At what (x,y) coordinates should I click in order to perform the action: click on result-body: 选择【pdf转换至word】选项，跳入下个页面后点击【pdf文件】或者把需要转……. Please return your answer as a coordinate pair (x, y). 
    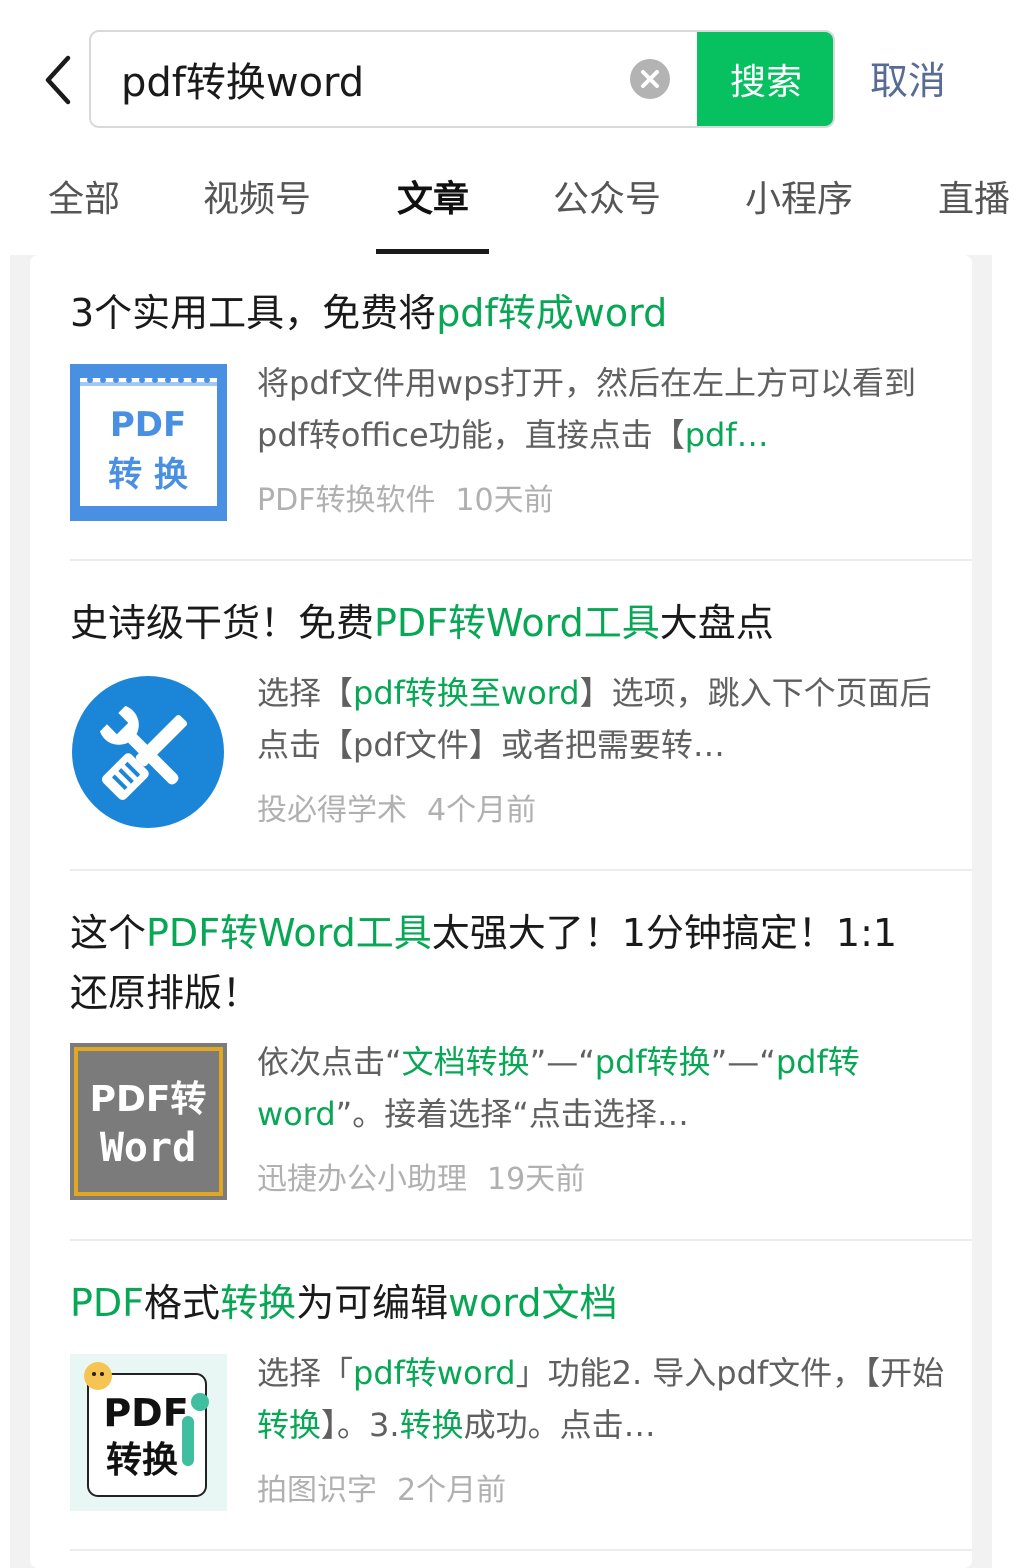
    Looking at the image, I should click on (602, 748).